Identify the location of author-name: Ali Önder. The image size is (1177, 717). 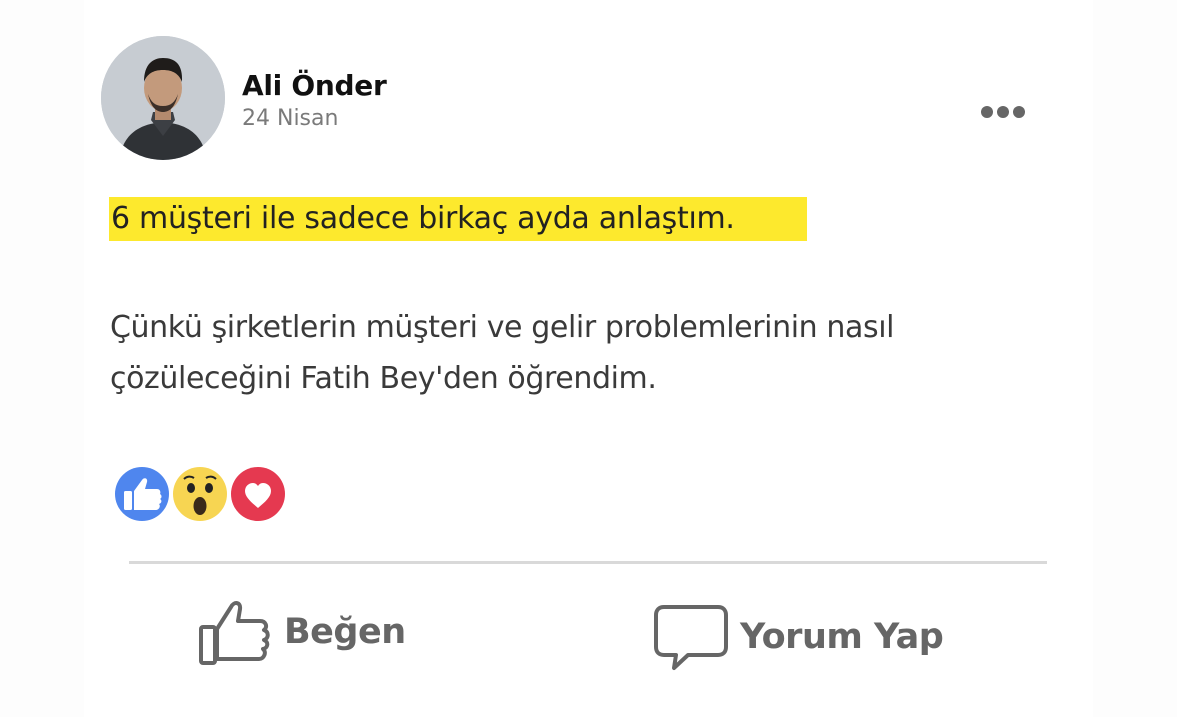
(314, 85).